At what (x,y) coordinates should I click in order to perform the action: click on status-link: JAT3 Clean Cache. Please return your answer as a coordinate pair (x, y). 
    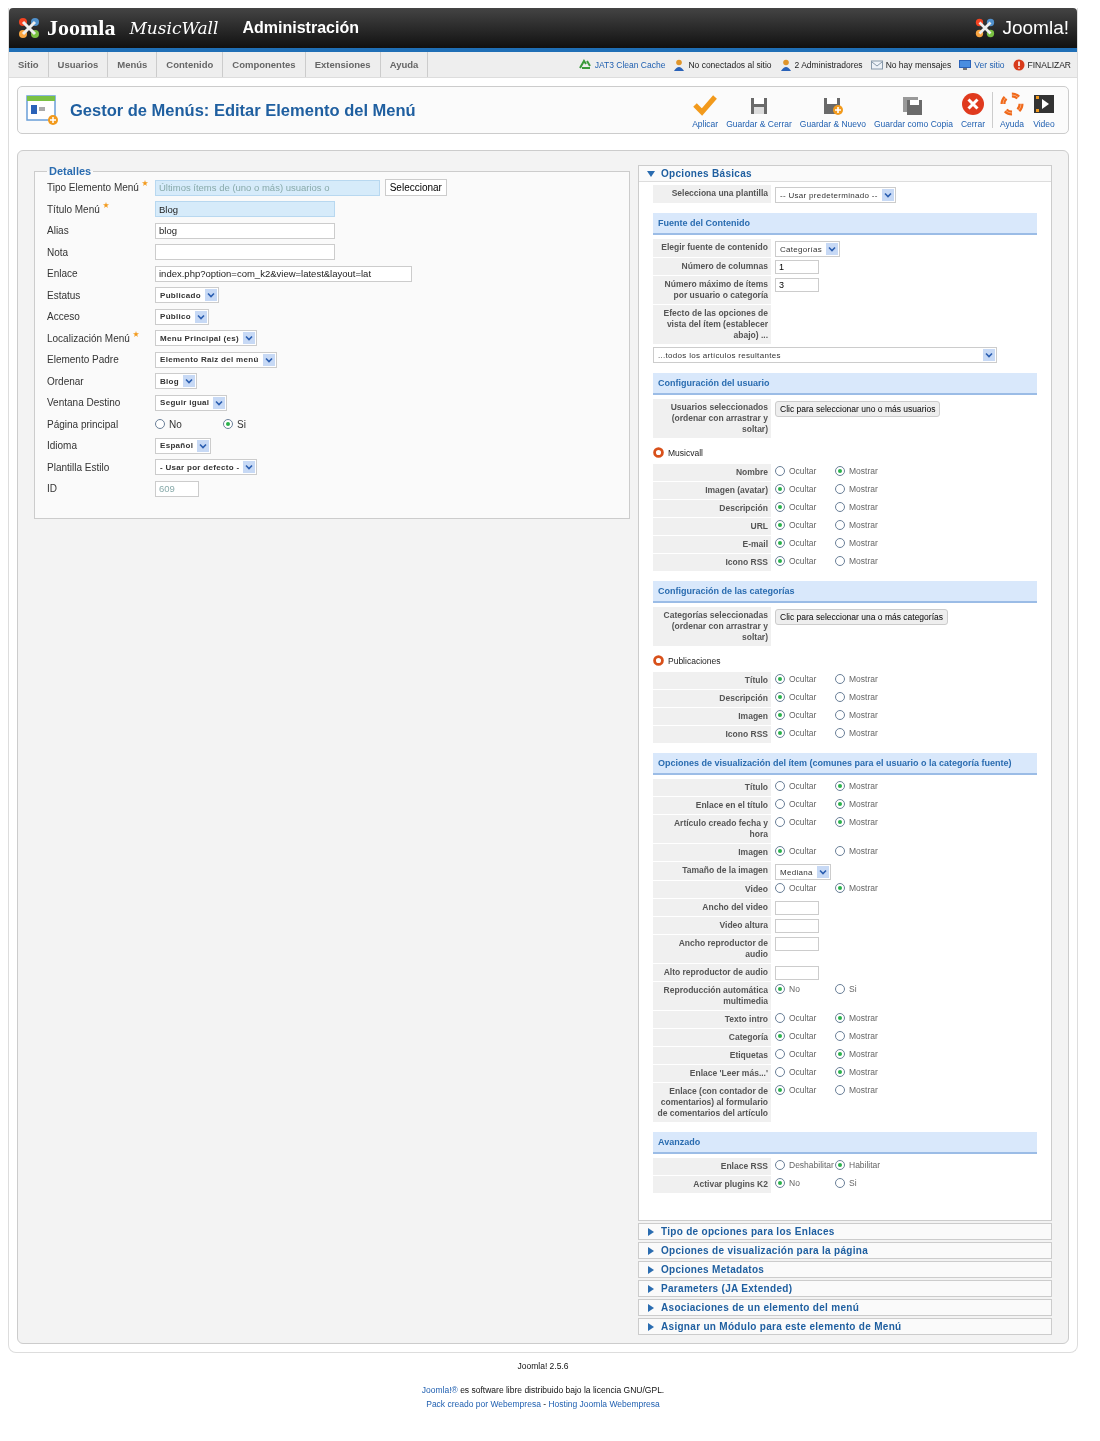
    Looking at the image, I should click on (630, 64).